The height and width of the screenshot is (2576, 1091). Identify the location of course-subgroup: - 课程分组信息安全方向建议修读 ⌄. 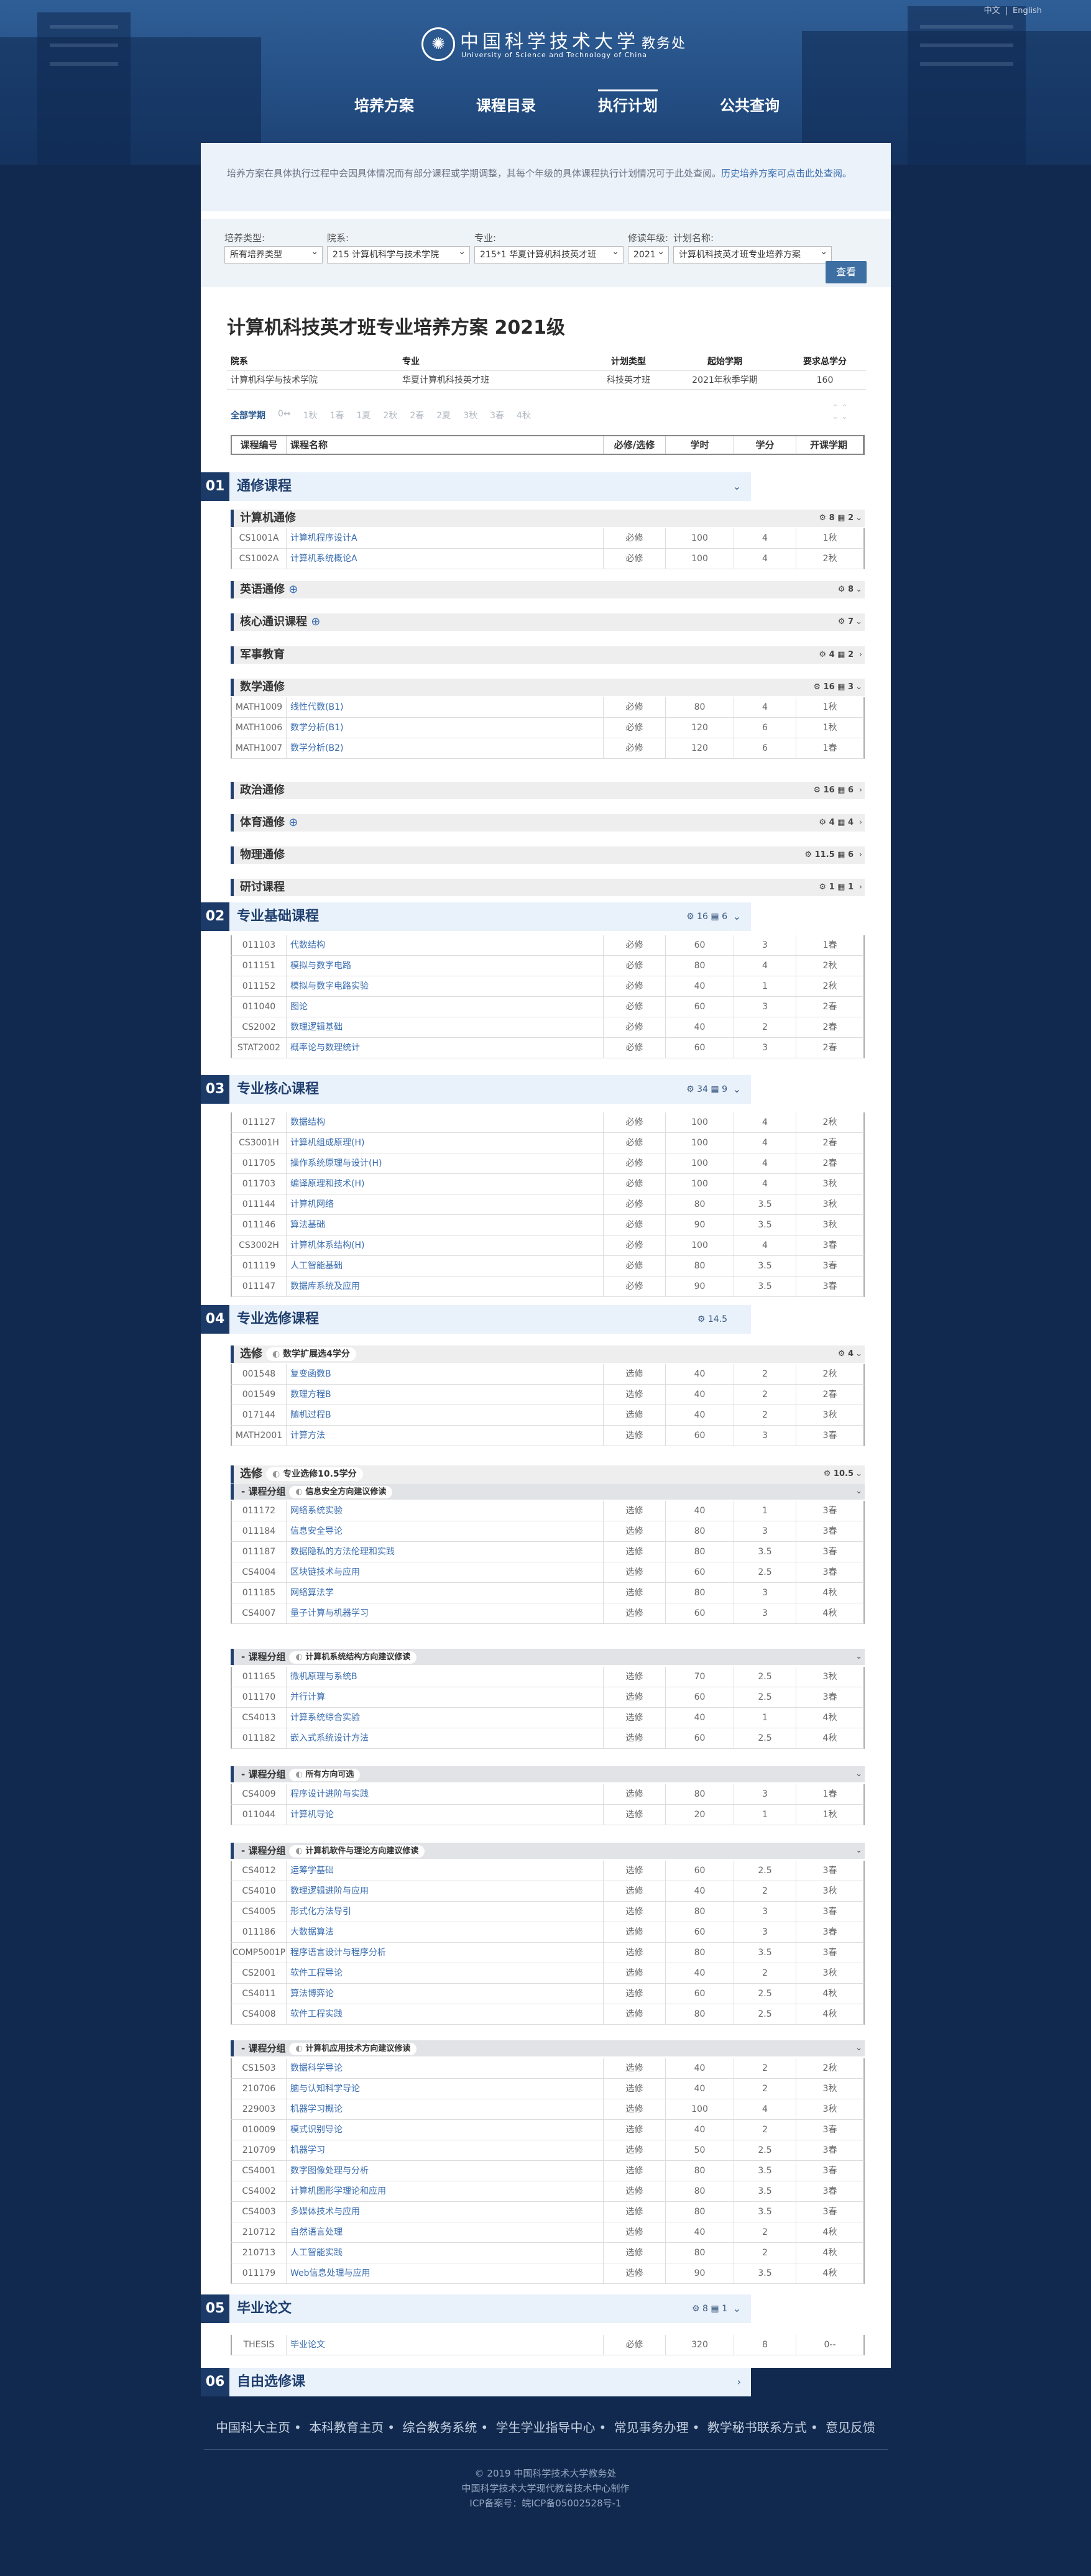
(548, 1491).